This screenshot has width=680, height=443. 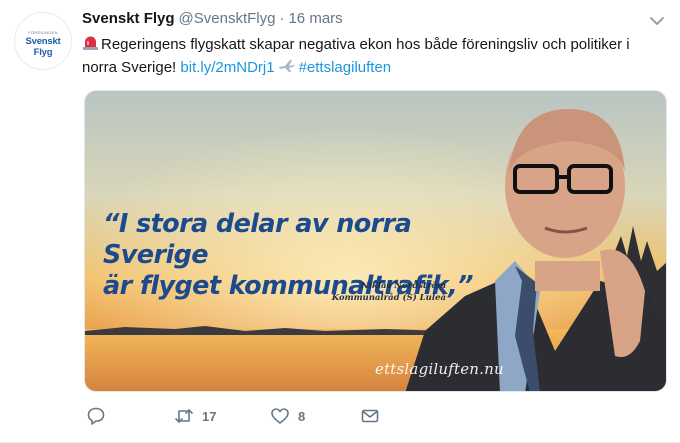 What do you see at coordinates (302, 416) in the screenshot?
I see `like-count: 8` at bounding box center [302, 416].